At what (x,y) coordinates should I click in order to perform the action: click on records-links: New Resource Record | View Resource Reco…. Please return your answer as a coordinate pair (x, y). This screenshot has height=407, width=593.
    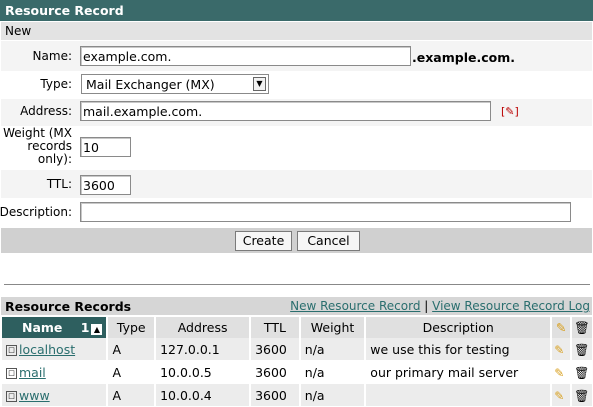
    Looking at the image, I should click on (440, 306).